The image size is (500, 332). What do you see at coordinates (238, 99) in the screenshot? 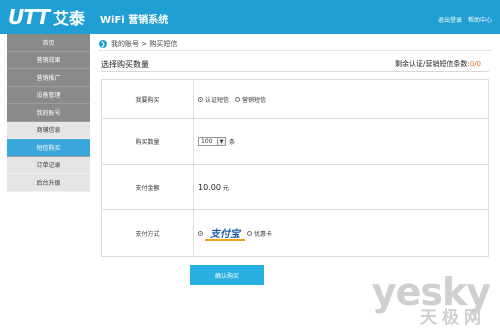
I see `marketing-sms-radio` at bounding box center [238, 99].